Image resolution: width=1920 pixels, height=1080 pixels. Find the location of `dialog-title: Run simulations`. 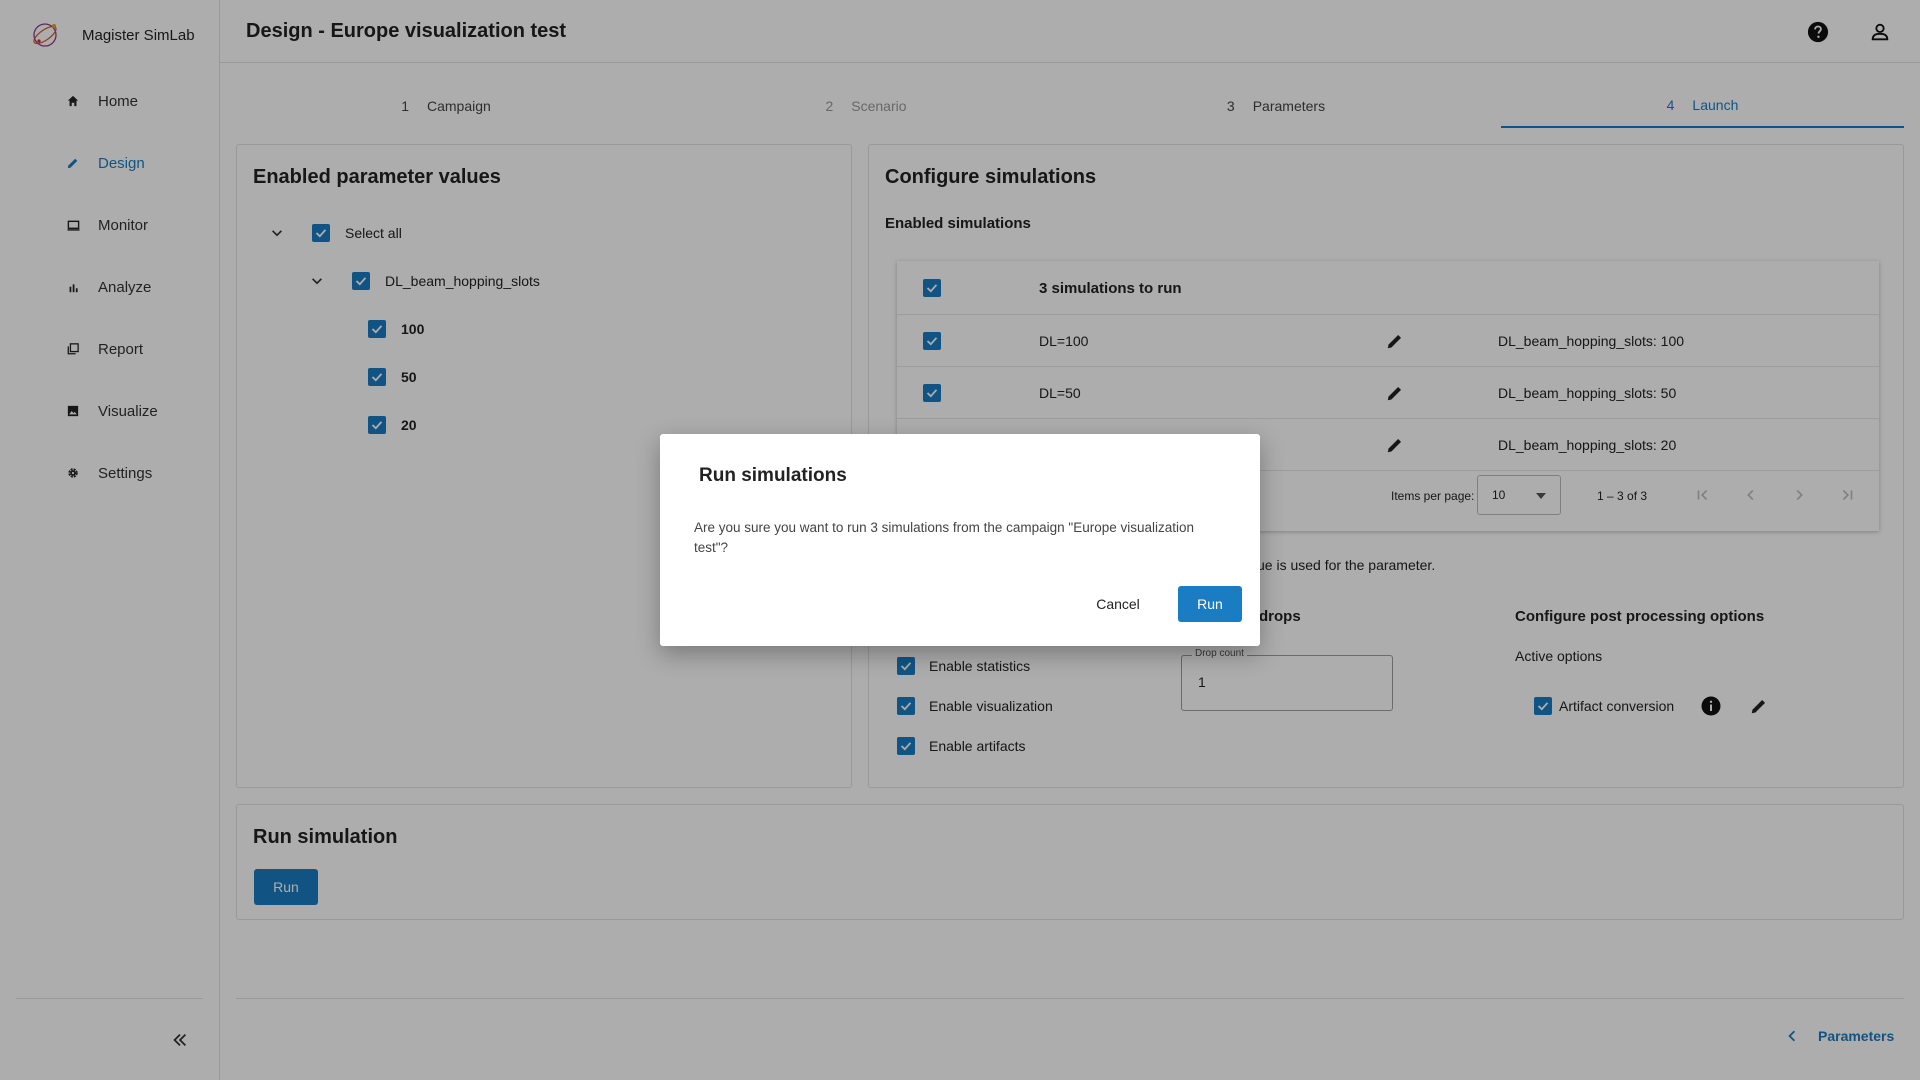

dialog-title: Run simulations is located at coordinates (773, 475).